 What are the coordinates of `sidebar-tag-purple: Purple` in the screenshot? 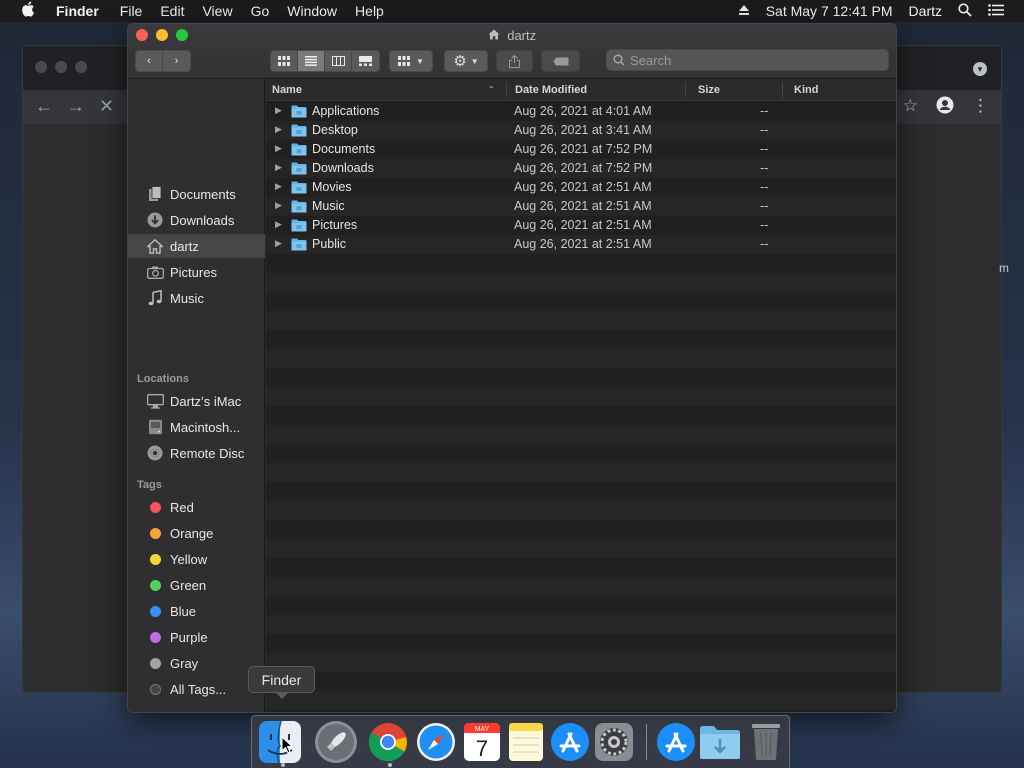 It's located at (196, 637).